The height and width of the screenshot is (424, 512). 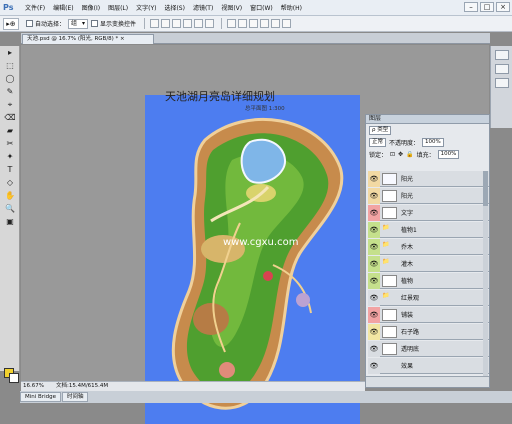 I want to click on tool-icon-8: ✦, so click(x=10, y=157).